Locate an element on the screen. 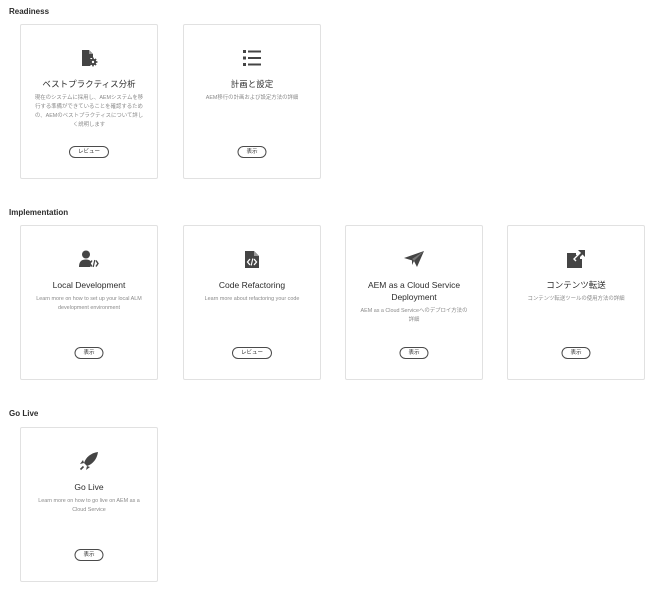 This screenshot has width=652, height=607. developer-user-icon is located at coordinates (89, 259).